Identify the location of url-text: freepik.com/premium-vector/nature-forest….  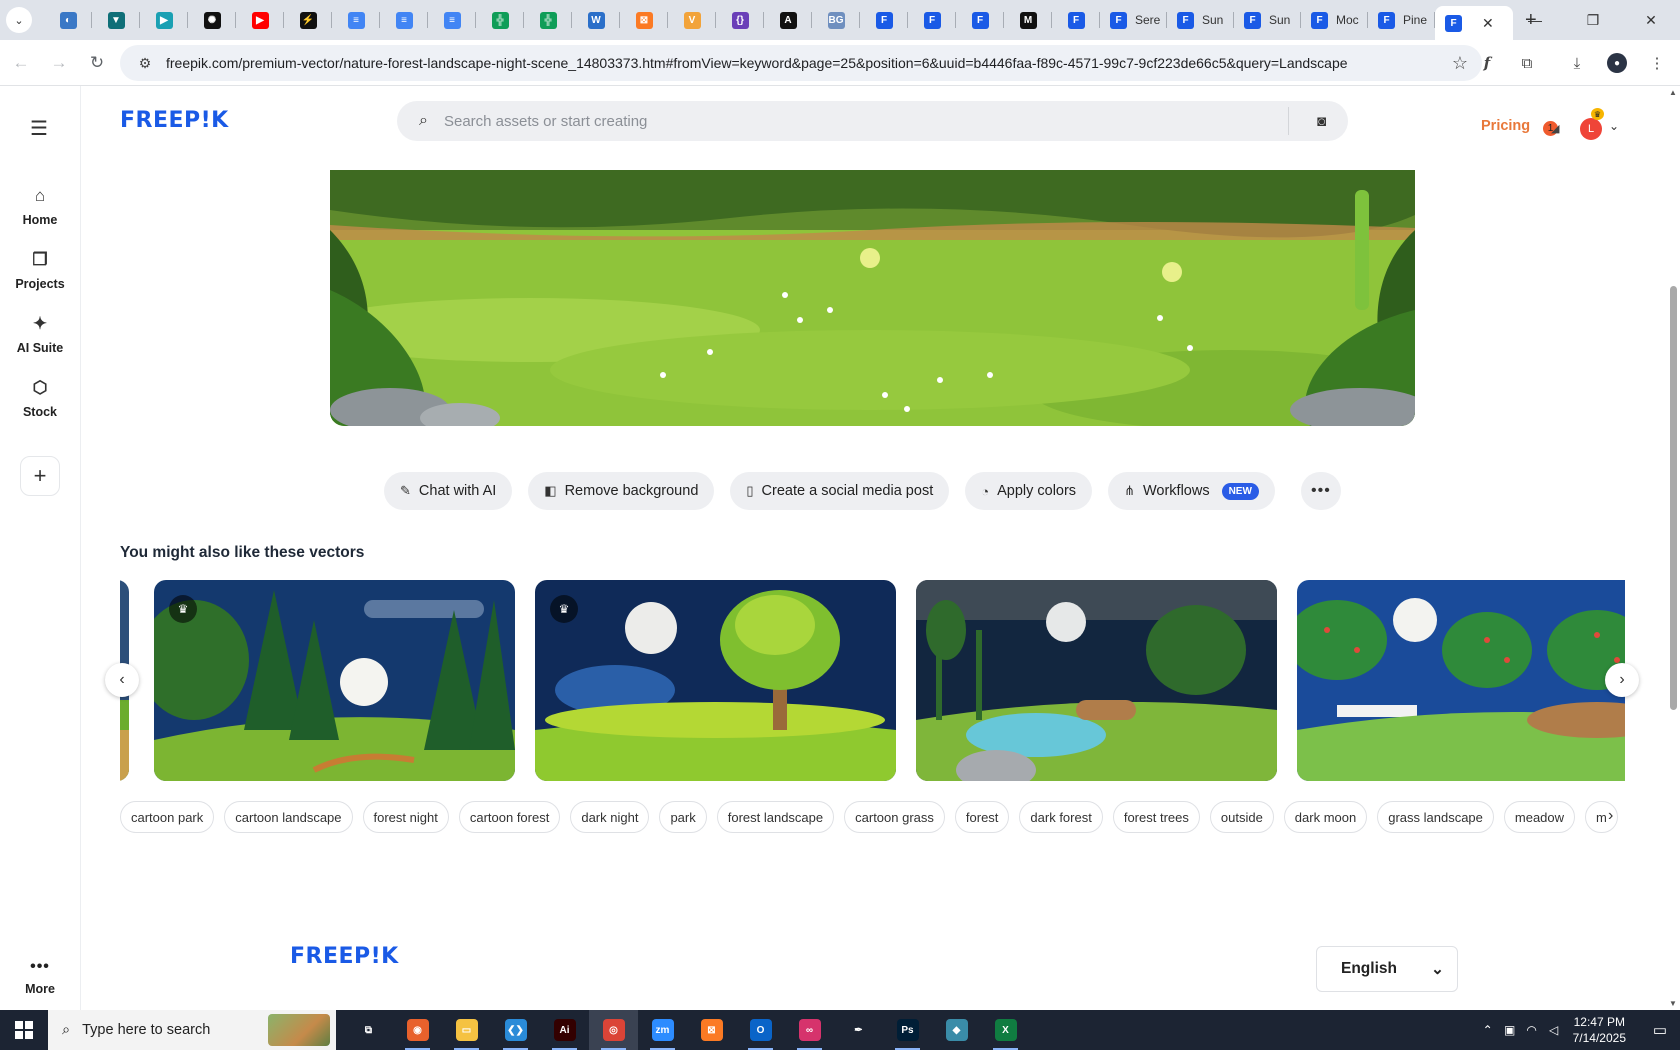
(801, 63).